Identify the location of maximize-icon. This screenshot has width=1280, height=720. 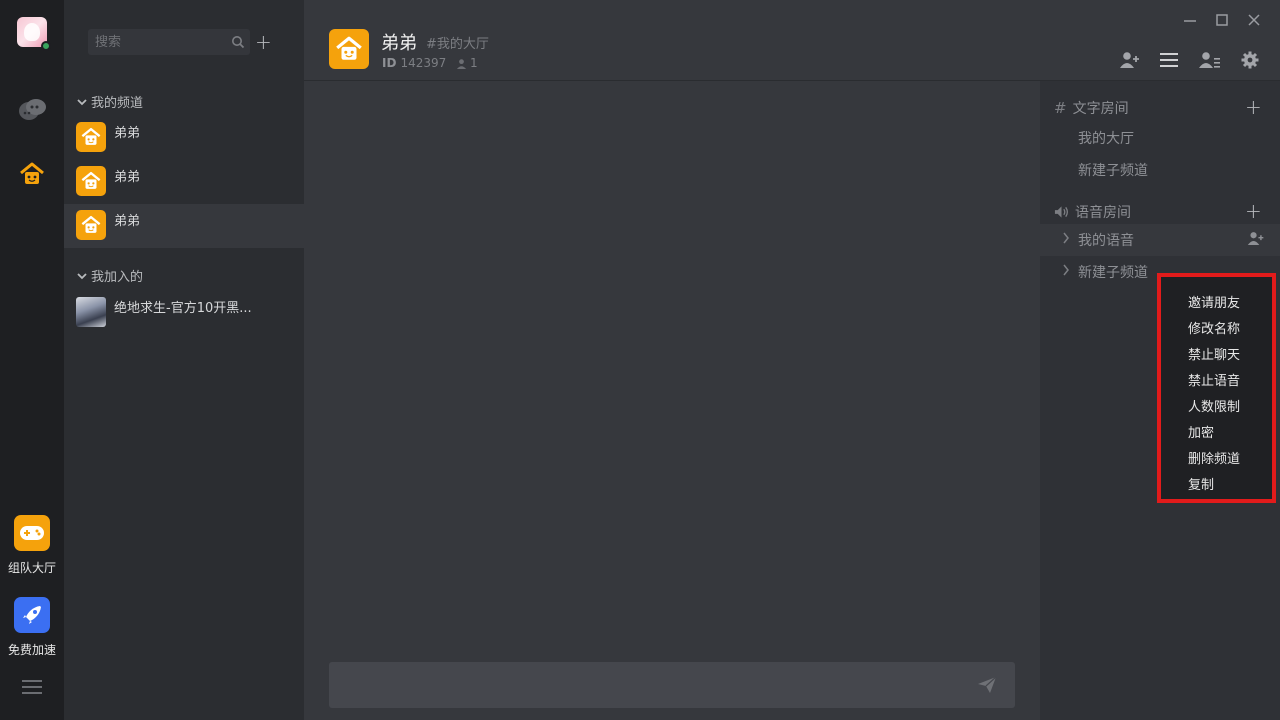
(1222, 20).